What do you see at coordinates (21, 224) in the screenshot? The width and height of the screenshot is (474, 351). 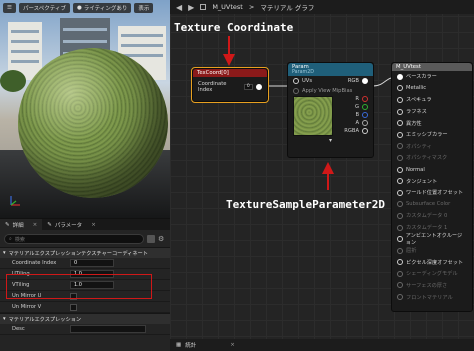 I see `tab-details: ✎ 詳細 ×` at bounding box center [21, 224].